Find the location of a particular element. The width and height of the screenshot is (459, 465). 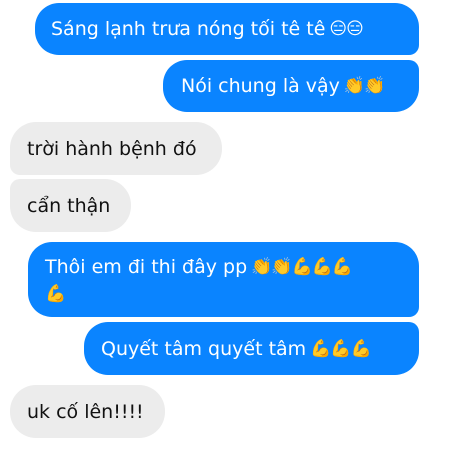

flexed-biceps-icon: 💪 is located at coordinates (55, 294).